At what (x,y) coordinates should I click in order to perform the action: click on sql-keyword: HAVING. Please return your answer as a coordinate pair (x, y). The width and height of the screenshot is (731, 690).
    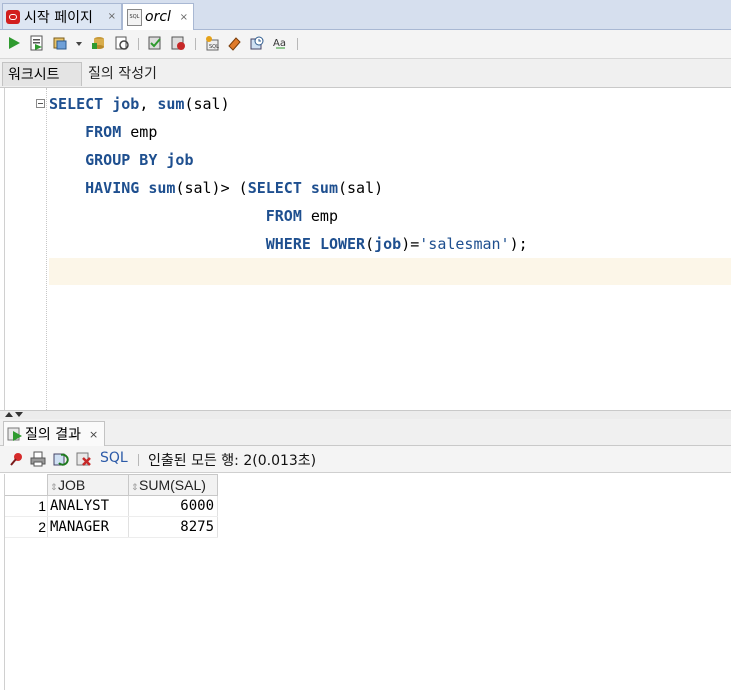
    Looking at the image, I should click on (112, 188).